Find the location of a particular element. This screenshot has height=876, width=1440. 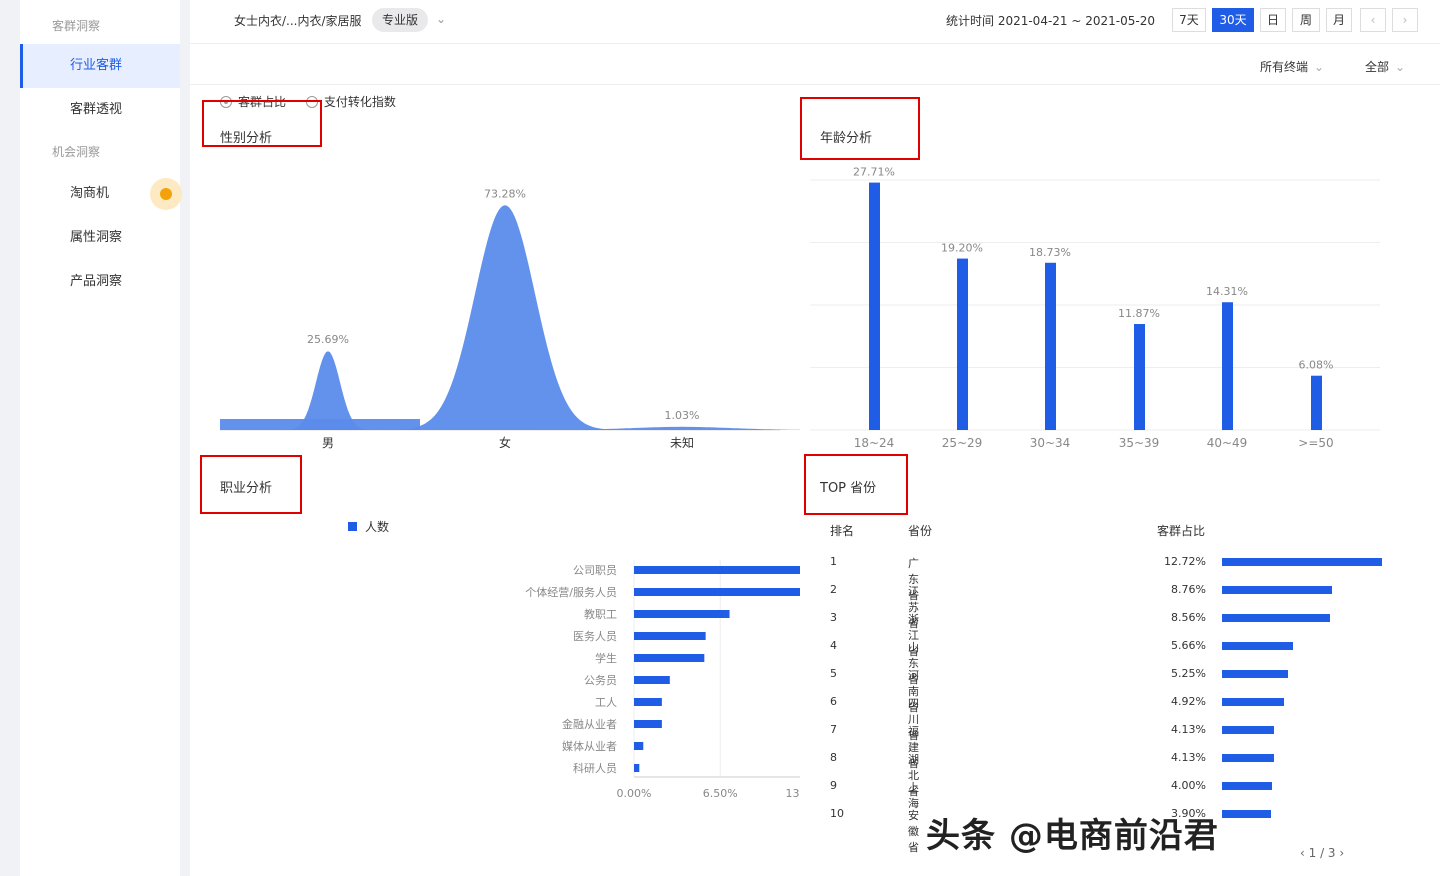

province-row: 4 山东省 5.66% is located at coordinates (742, 662).